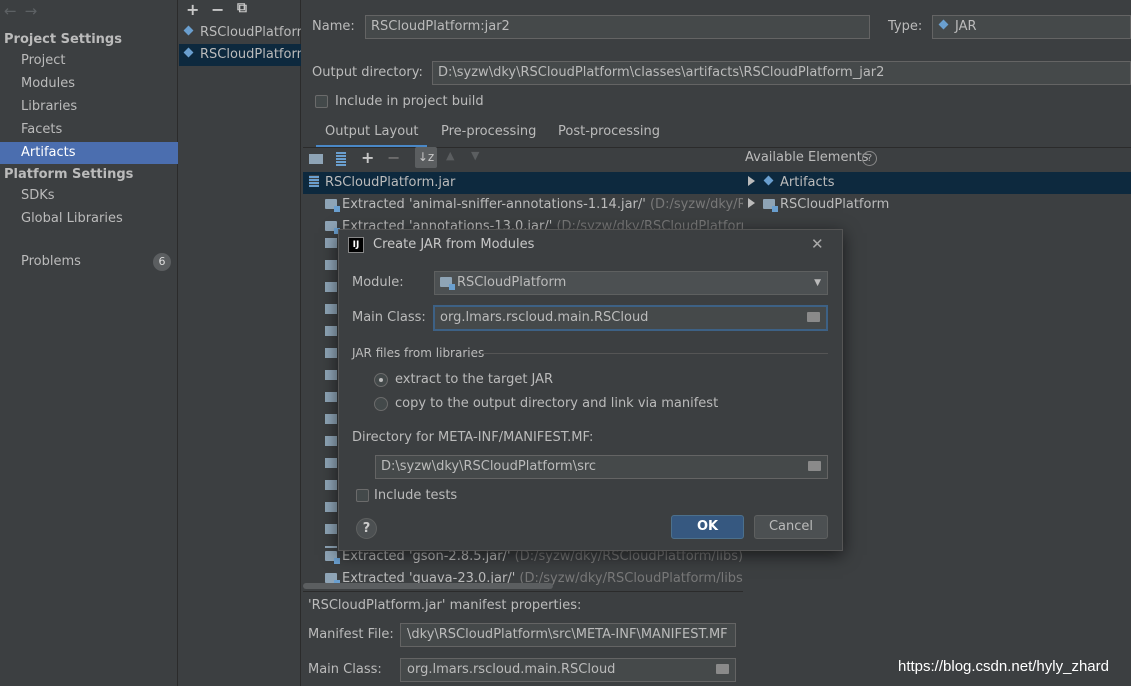 The height and width of the screenshot is (686, 1131). I want to click on project-settings-header: Project Settings, so click(63, 39).